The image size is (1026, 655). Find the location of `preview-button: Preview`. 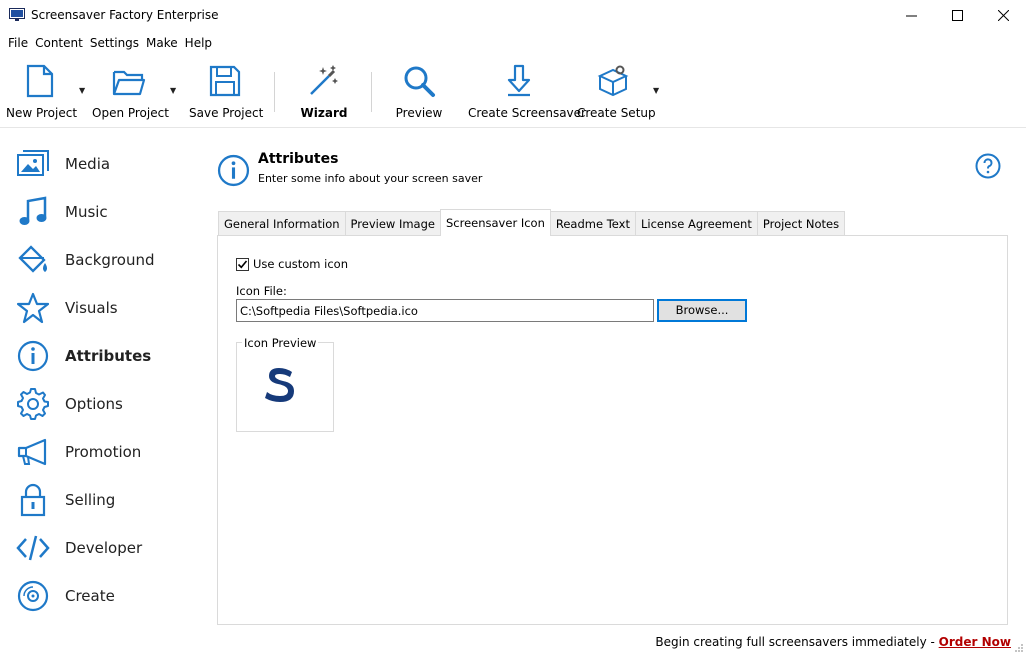

preview-button: Preview is located at coordinates (419, 96).